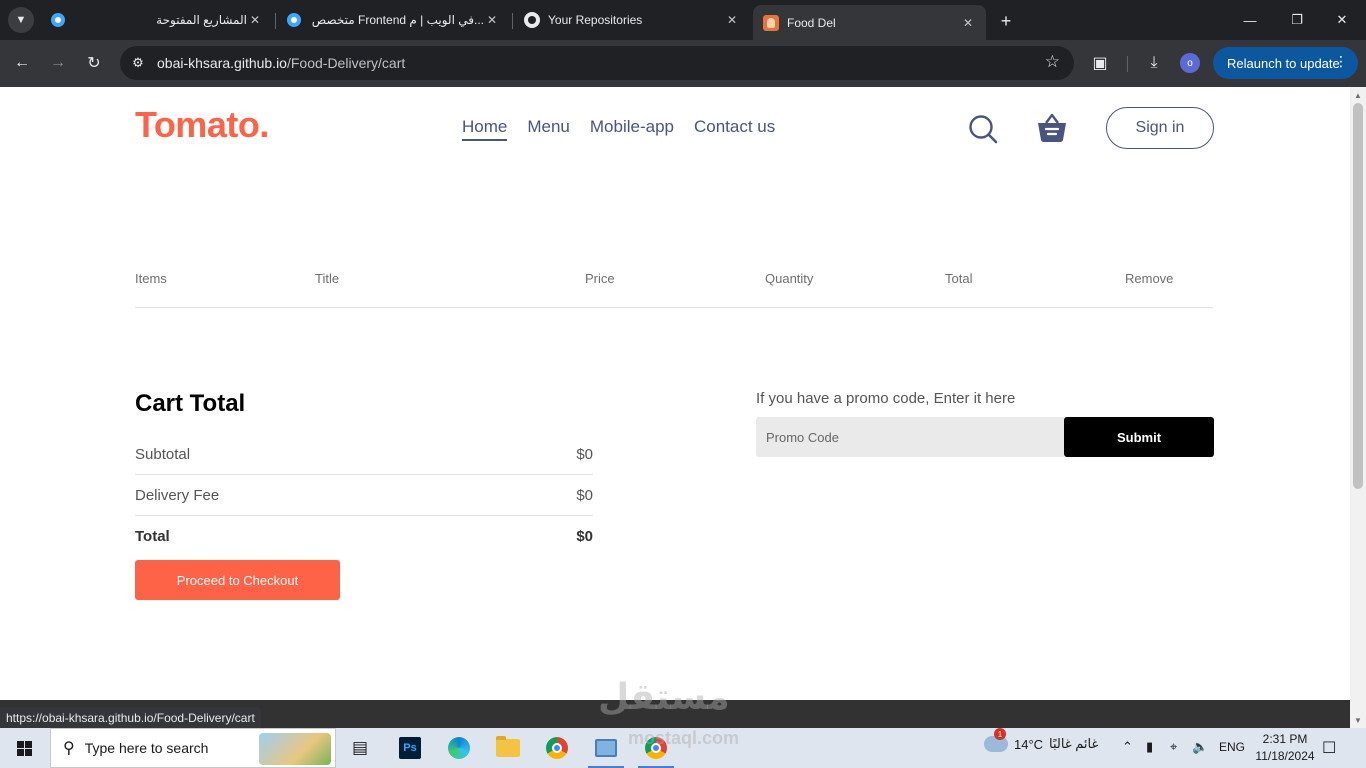 This screenshot has height=768, width=1366. I want to click on delivery-fee-label: Delivery Fee, so click(177, 495).